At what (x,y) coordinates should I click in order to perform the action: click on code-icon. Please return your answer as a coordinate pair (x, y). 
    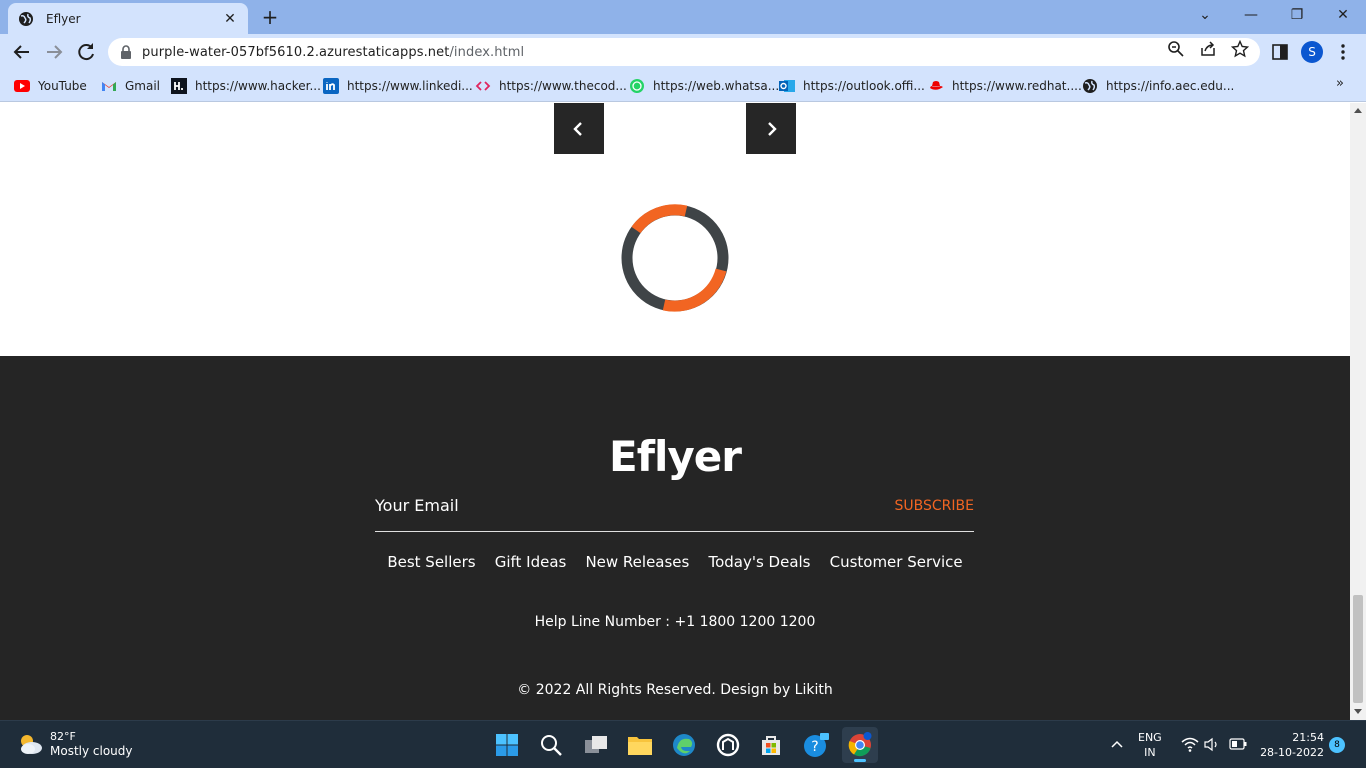
    Looking at the image, I should click on (483, 86).